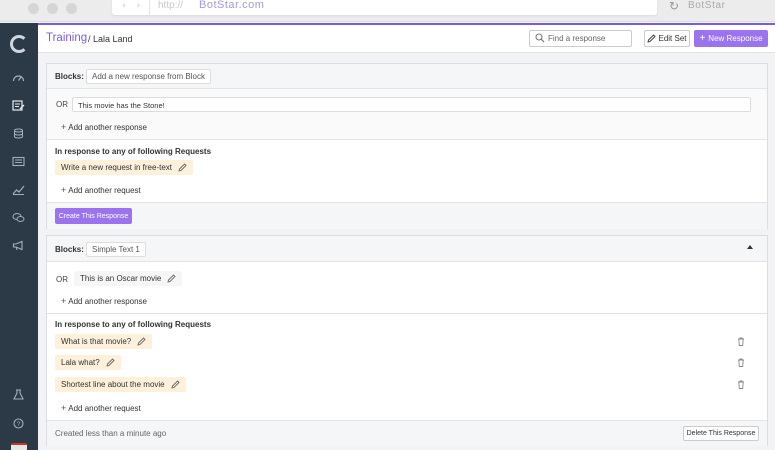 This screenshot has height=450, width=775. What do you see at coordinates (384, 7) in the screenshot?
I see `address-bar` at bounding box center [384, 7].